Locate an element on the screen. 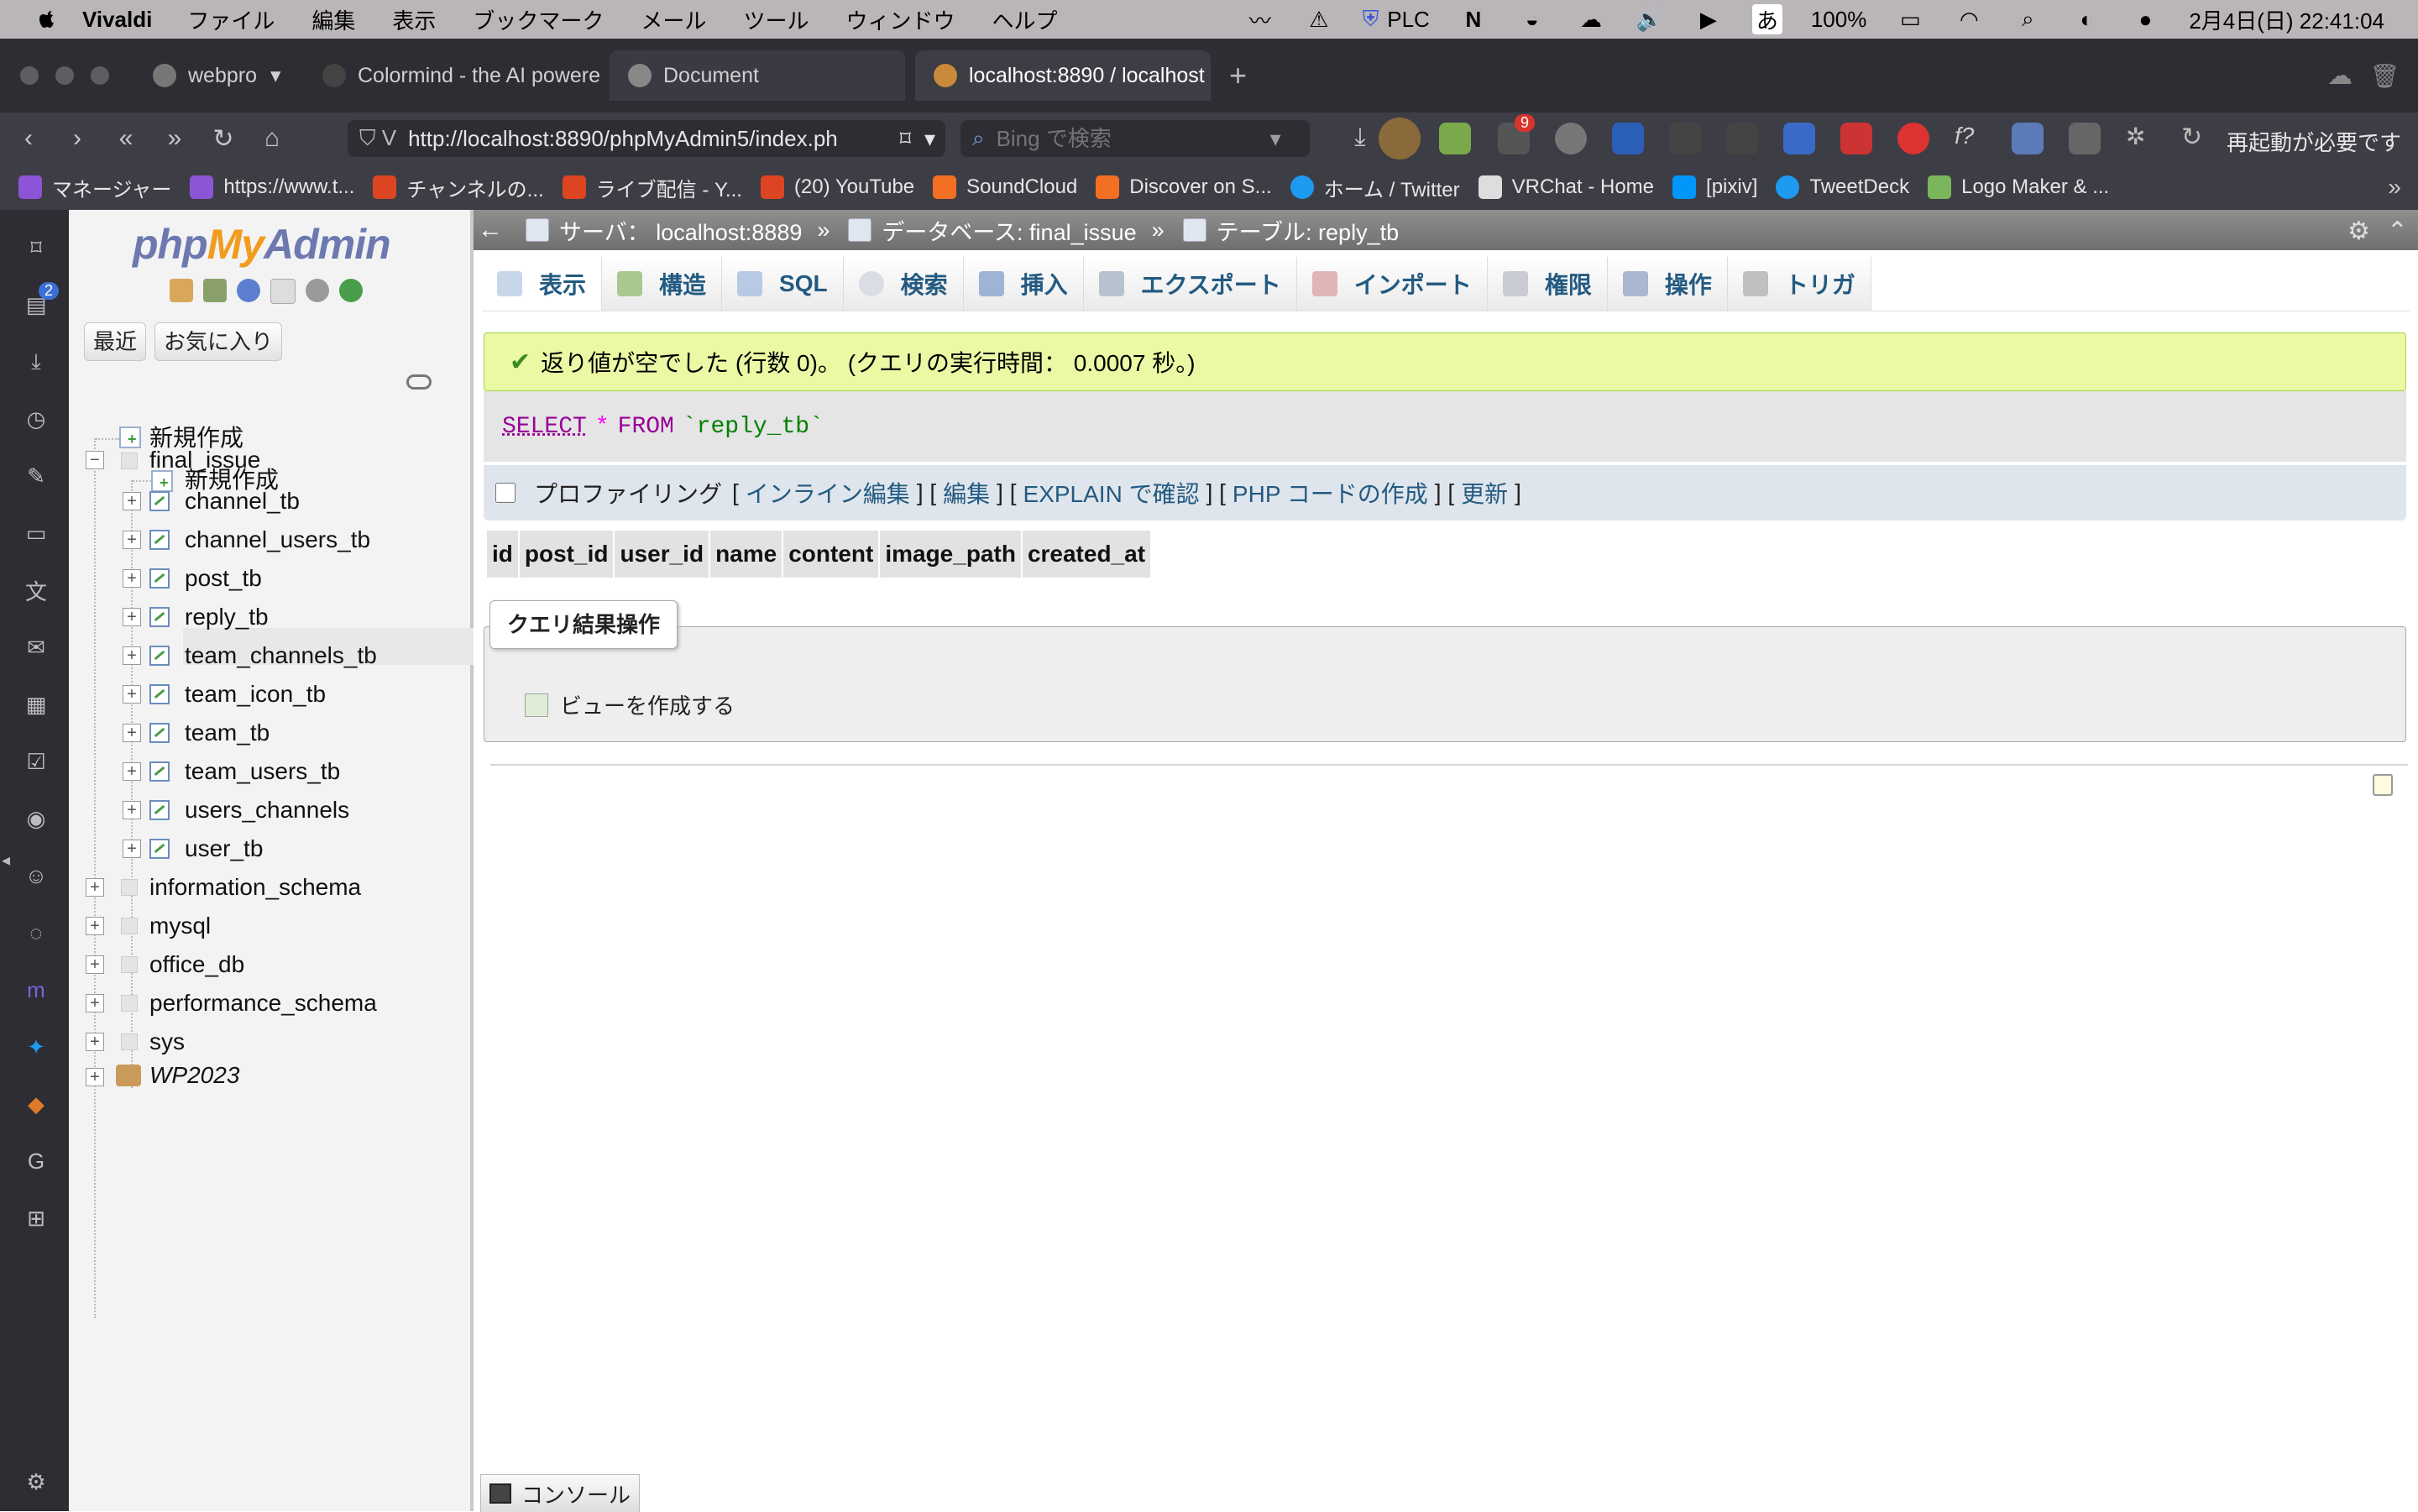 Image resolution: width=2418 pixels, height=1512 pixels. tab-webpro: webpro ▾ is located at coordinates (214, 75).